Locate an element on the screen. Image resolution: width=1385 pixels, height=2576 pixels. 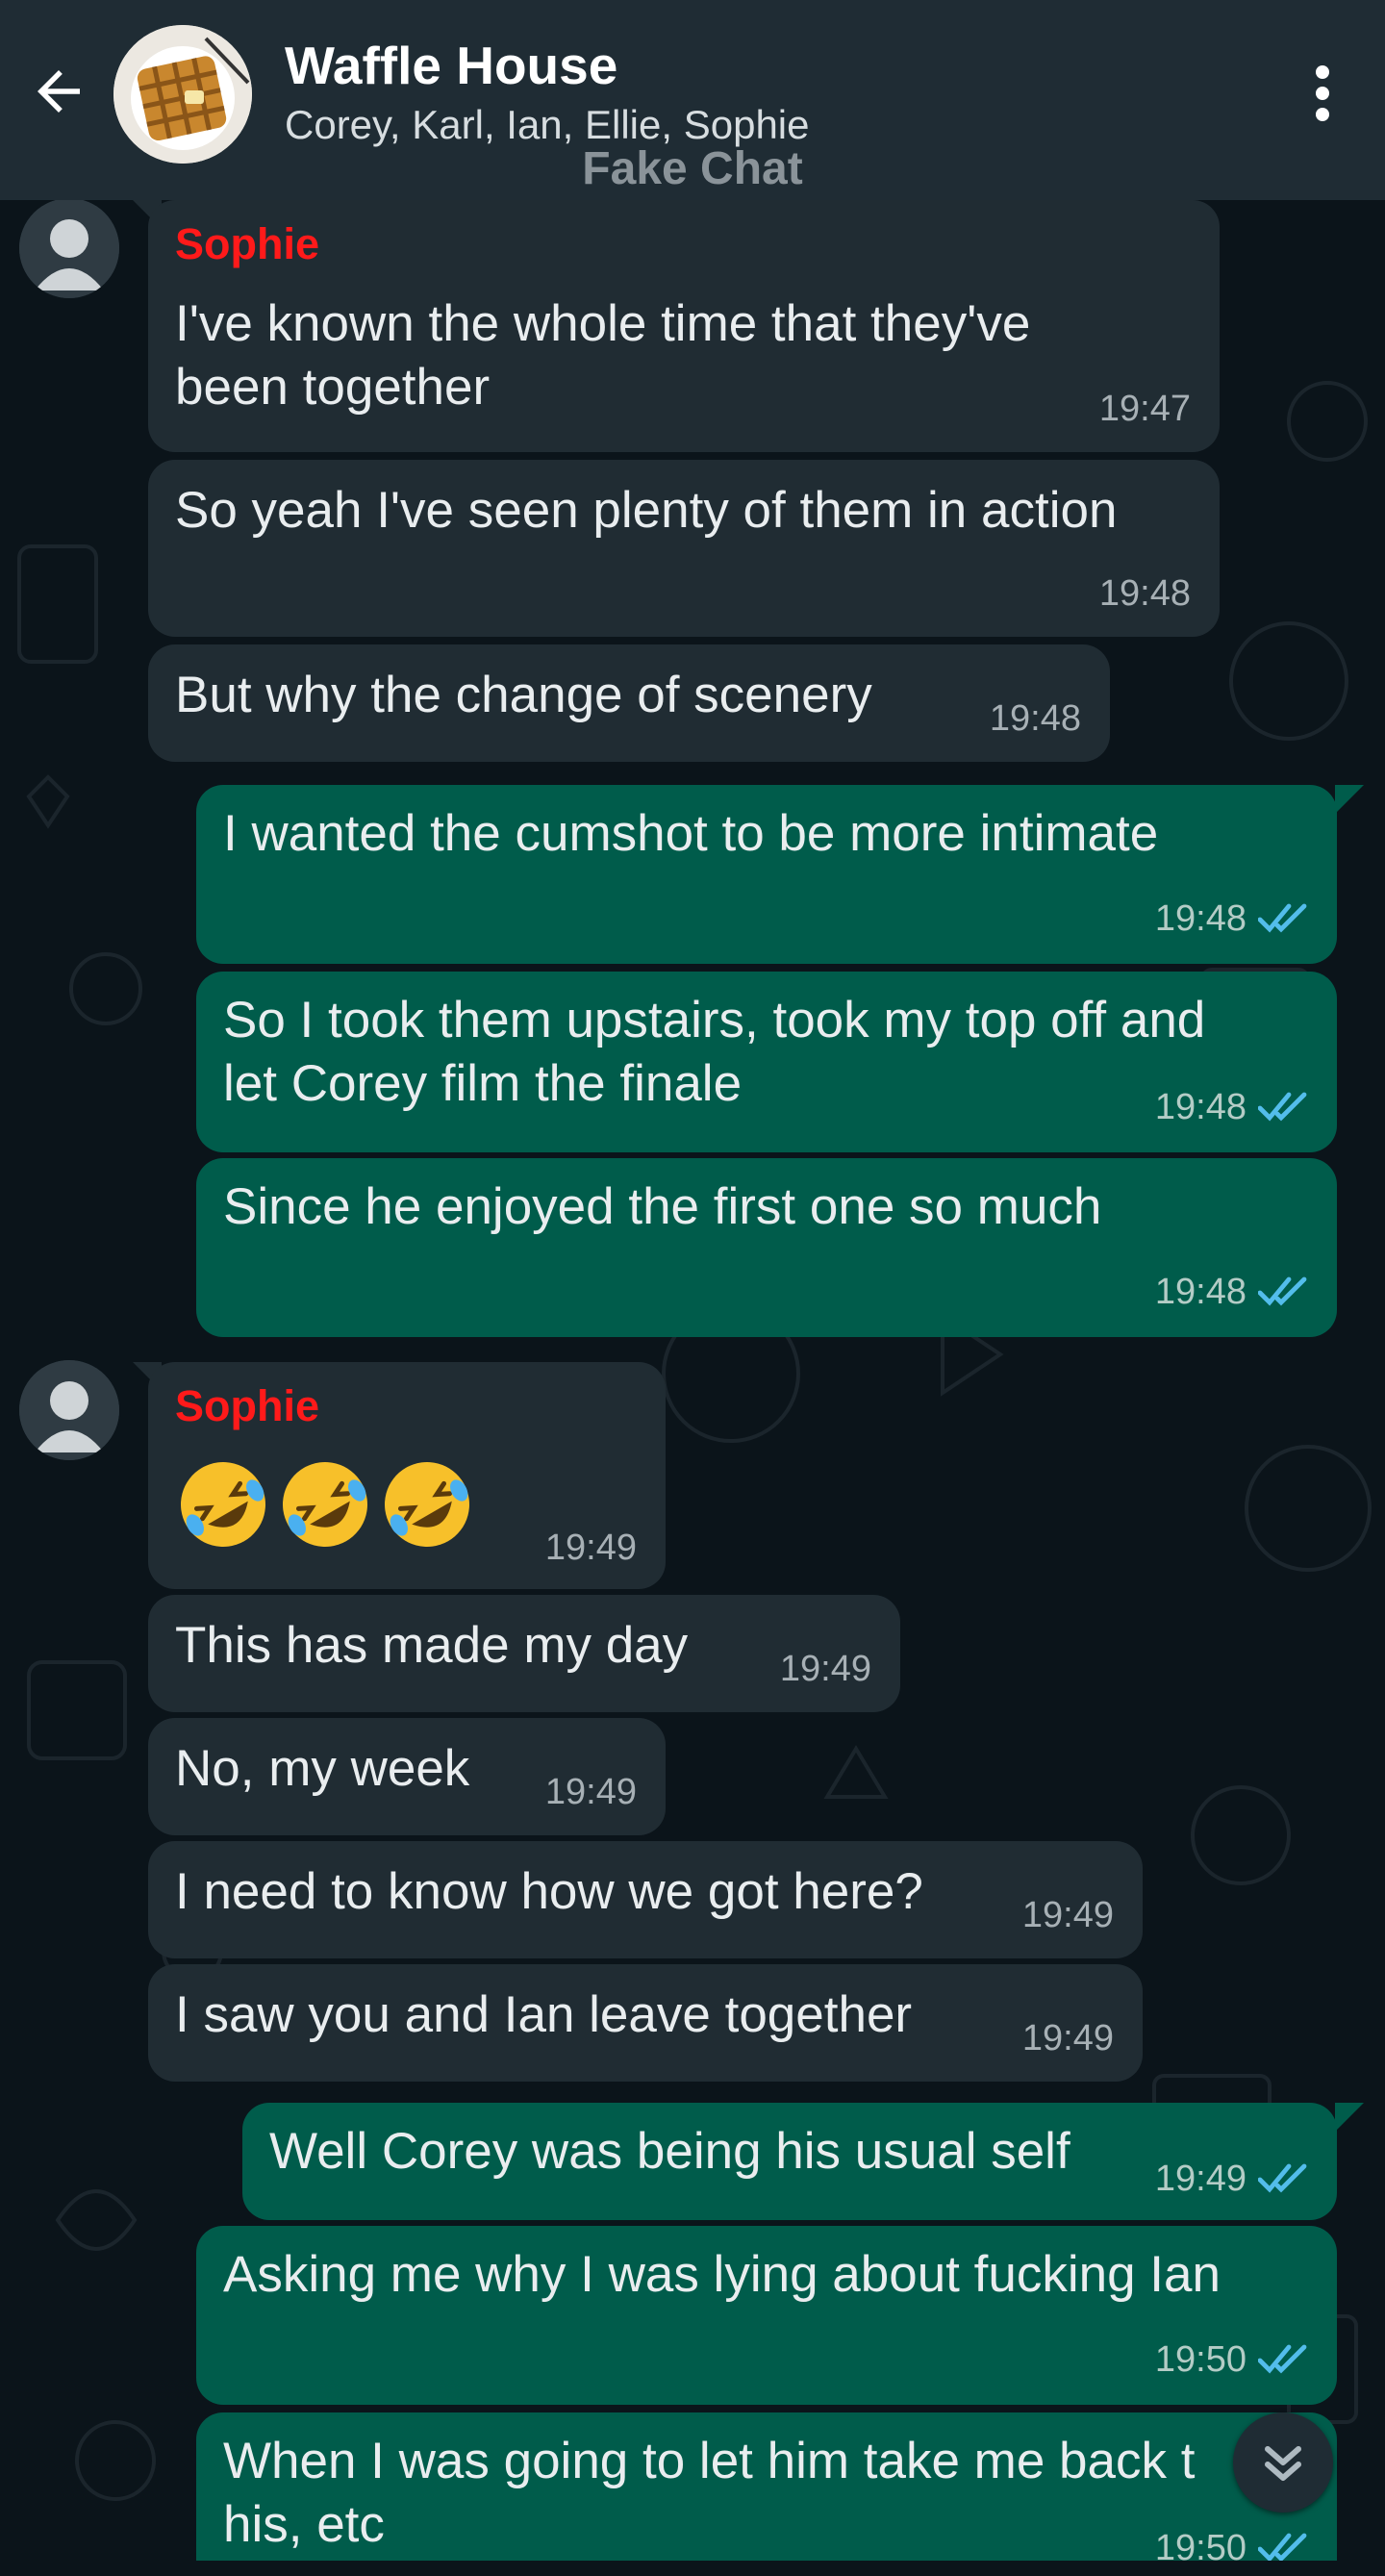
scroll-to-bottom-button is located at coordinates (1283, 2463).